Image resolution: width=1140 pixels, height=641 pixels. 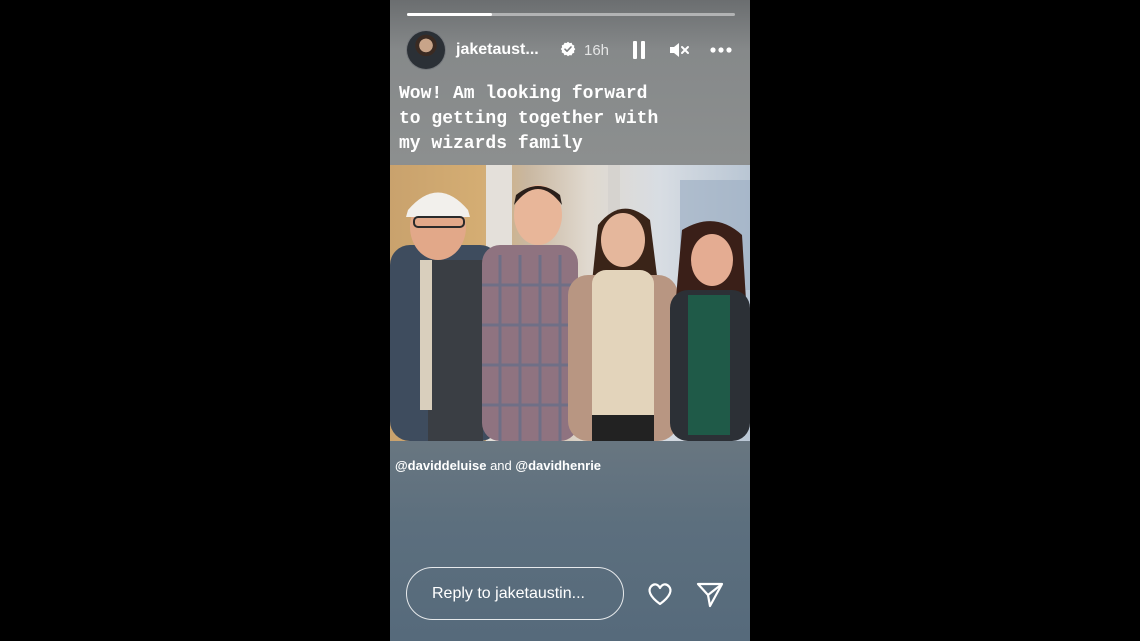 What do you see at coordinates (558, 465) in the screenshot?
I see `mention-davidhenrie: @davidhenrie` at bounding box center [558, 465].